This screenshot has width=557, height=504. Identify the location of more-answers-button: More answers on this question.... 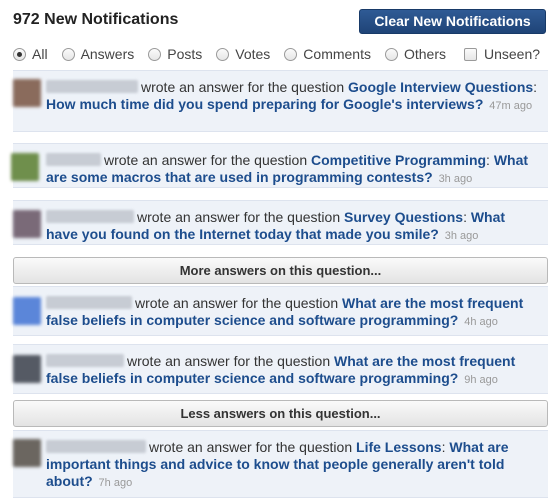
(280, 270).